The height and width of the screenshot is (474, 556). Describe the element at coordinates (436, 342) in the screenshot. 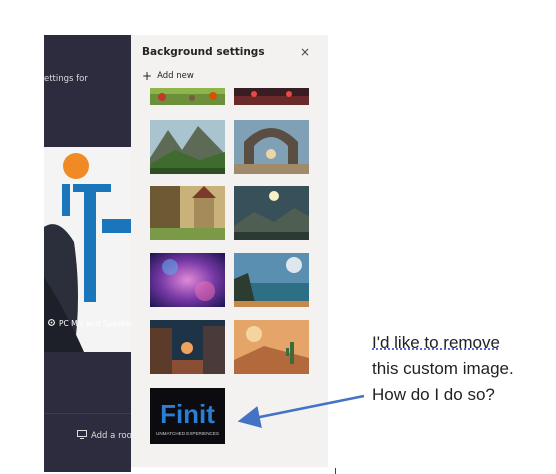

I see `annotation-line: I'd like to remove` at that location.